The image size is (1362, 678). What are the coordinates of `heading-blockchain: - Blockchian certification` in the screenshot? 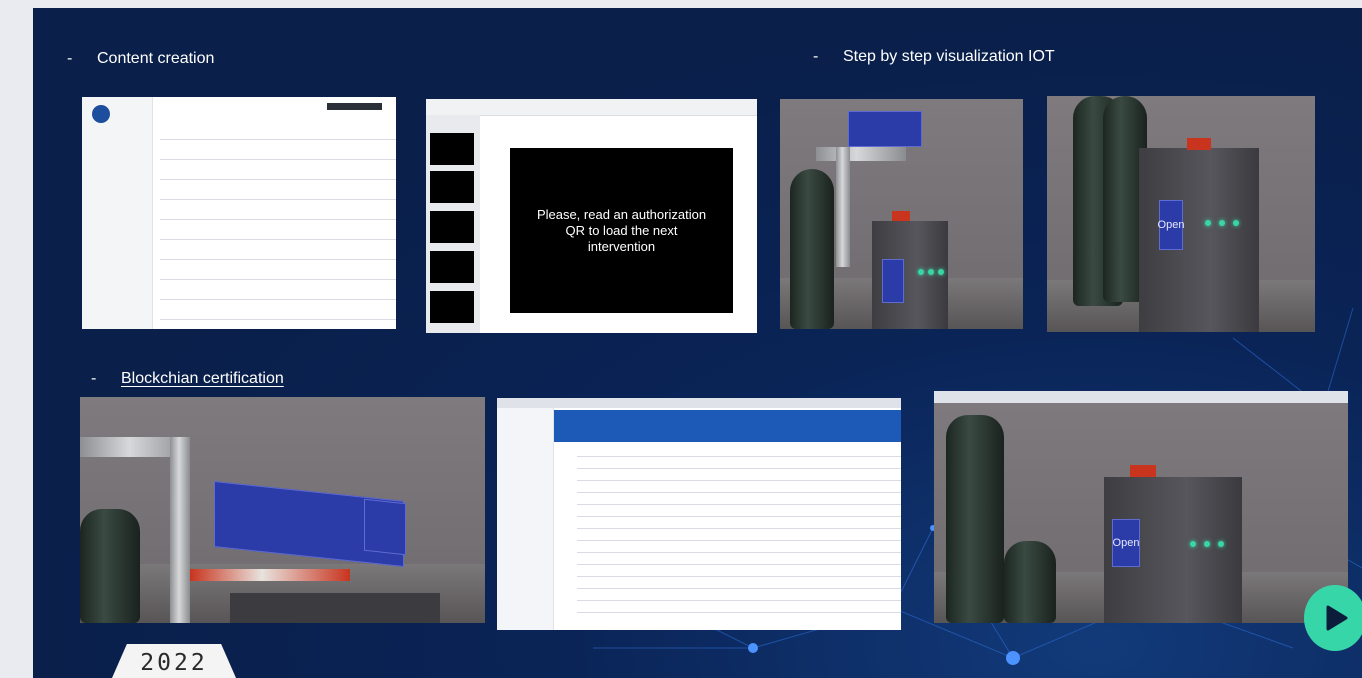 It's located at (187, 378).